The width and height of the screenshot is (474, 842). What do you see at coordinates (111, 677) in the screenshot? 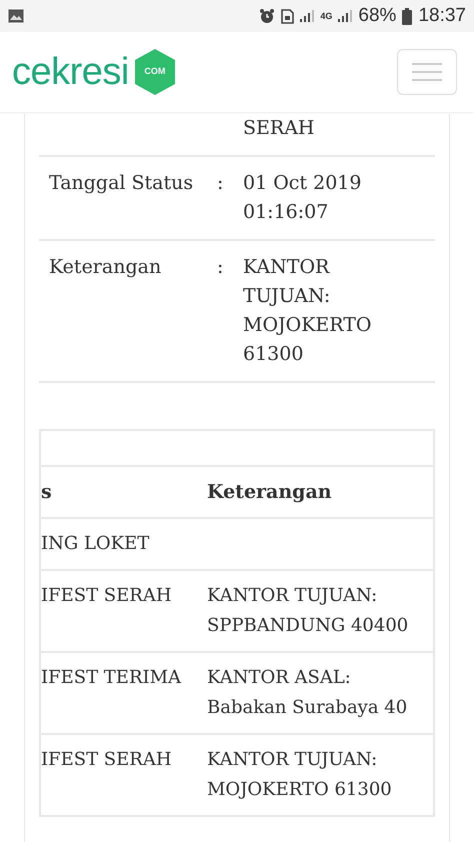
I see `table-cell: IFEST TERIMA` at bounding box center [111, 677].